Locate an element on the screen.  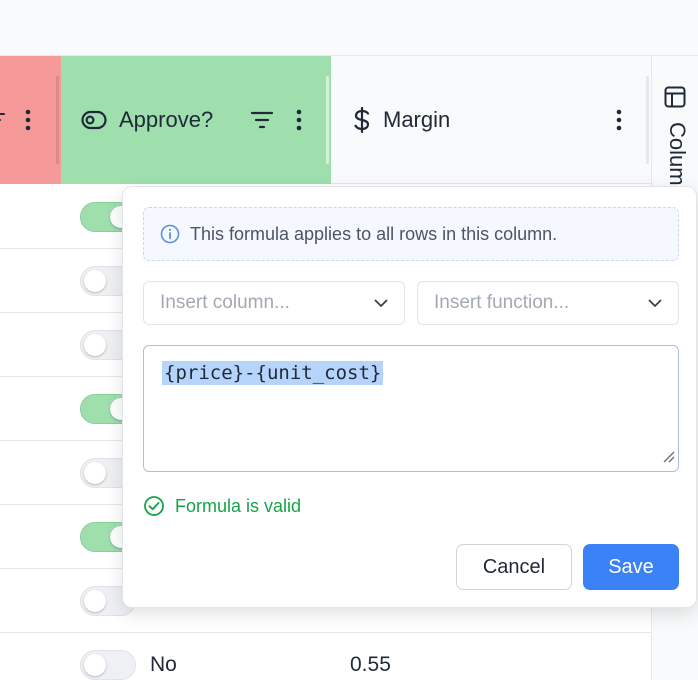
columns-icon is located at coordinates (675, 97).